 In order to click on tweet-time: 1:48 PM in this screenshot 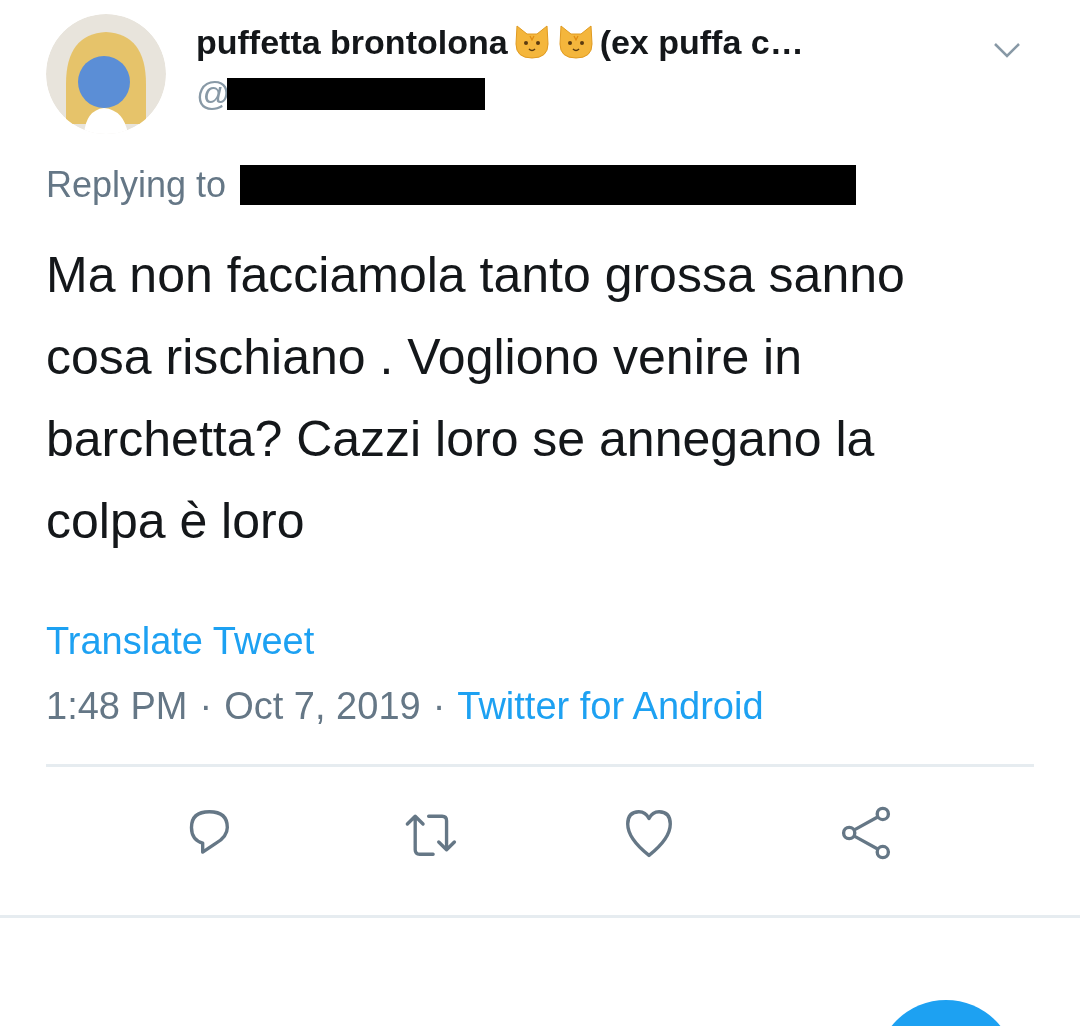, I will do `click(117, 706)`.